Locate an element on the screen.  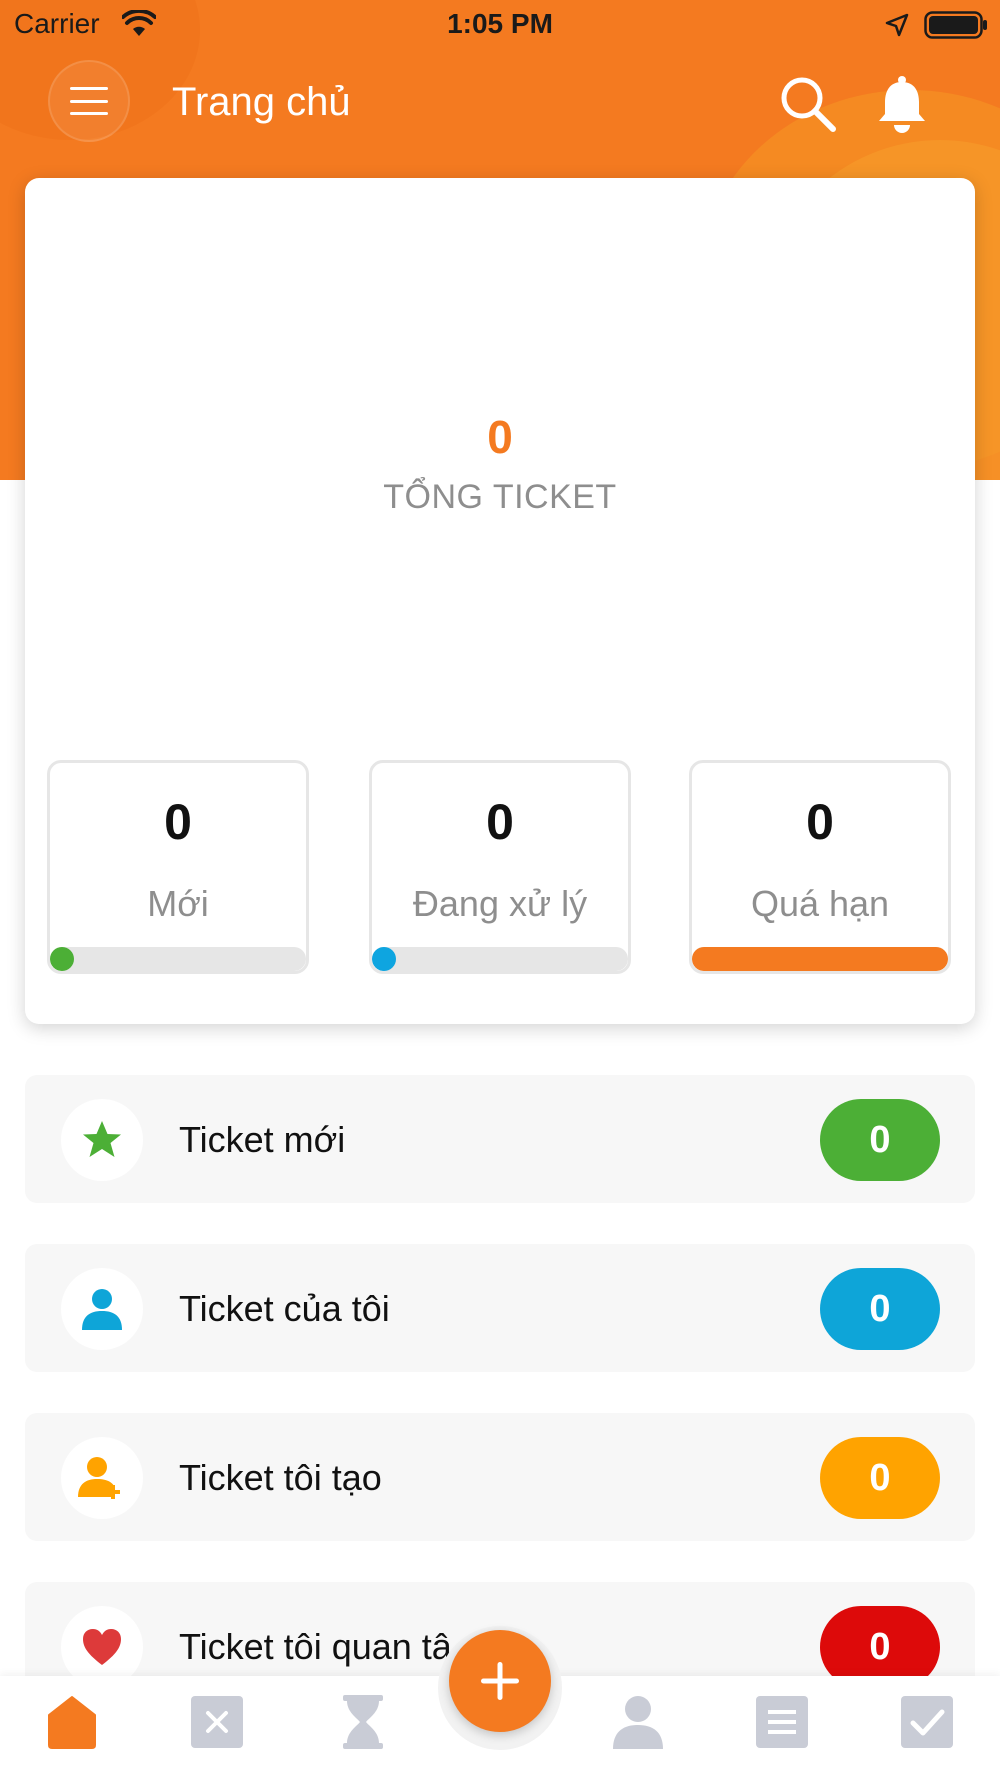
page-title: Trang chủ is located at coordinates (261, 102).